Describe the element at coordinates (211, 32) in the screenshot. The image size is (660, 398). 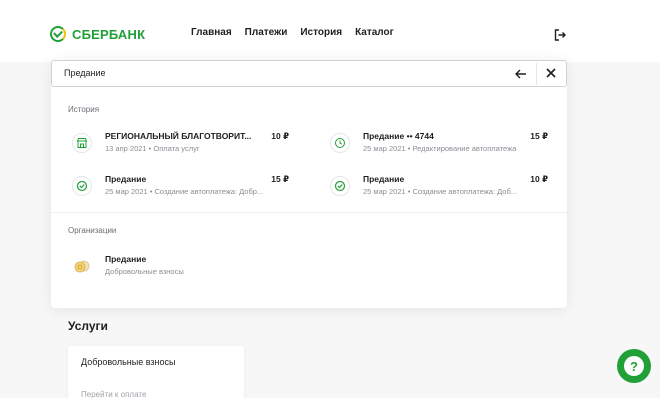
I see `nav-item-main: Главная` at that location.